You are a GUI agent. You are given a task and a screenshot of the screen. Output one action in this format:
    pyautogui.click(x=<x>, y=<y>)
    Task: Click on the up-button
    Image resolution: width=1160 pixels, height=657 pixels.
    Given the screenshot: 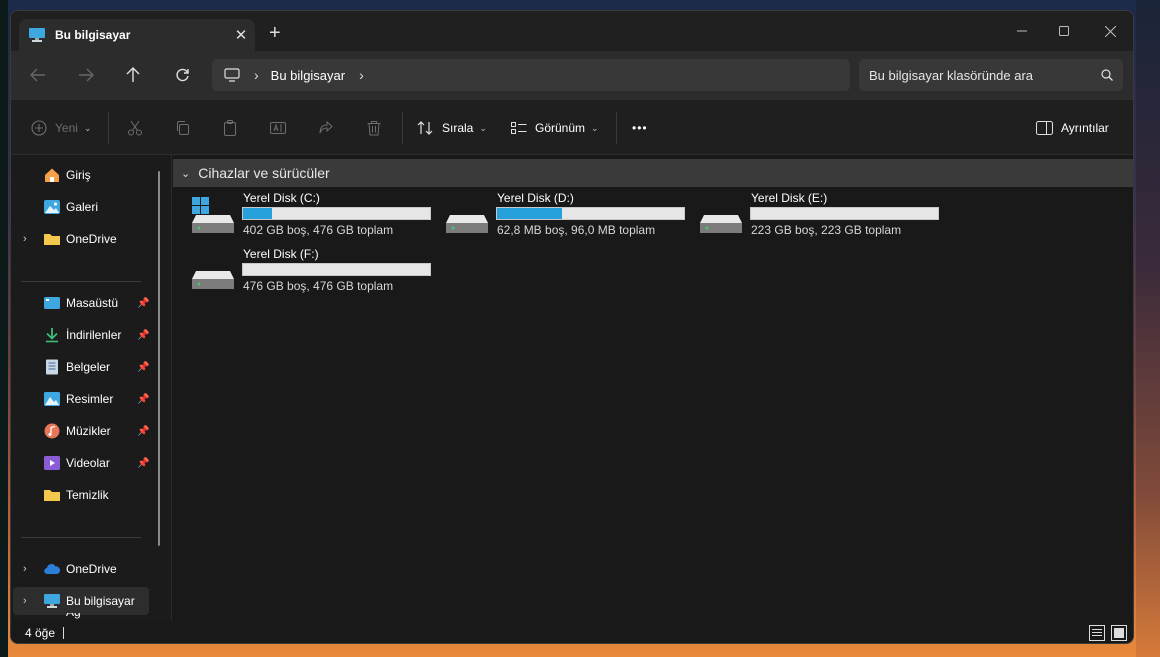 What is the action you would take?
    pyautogui.click(x=133, y=75)
    